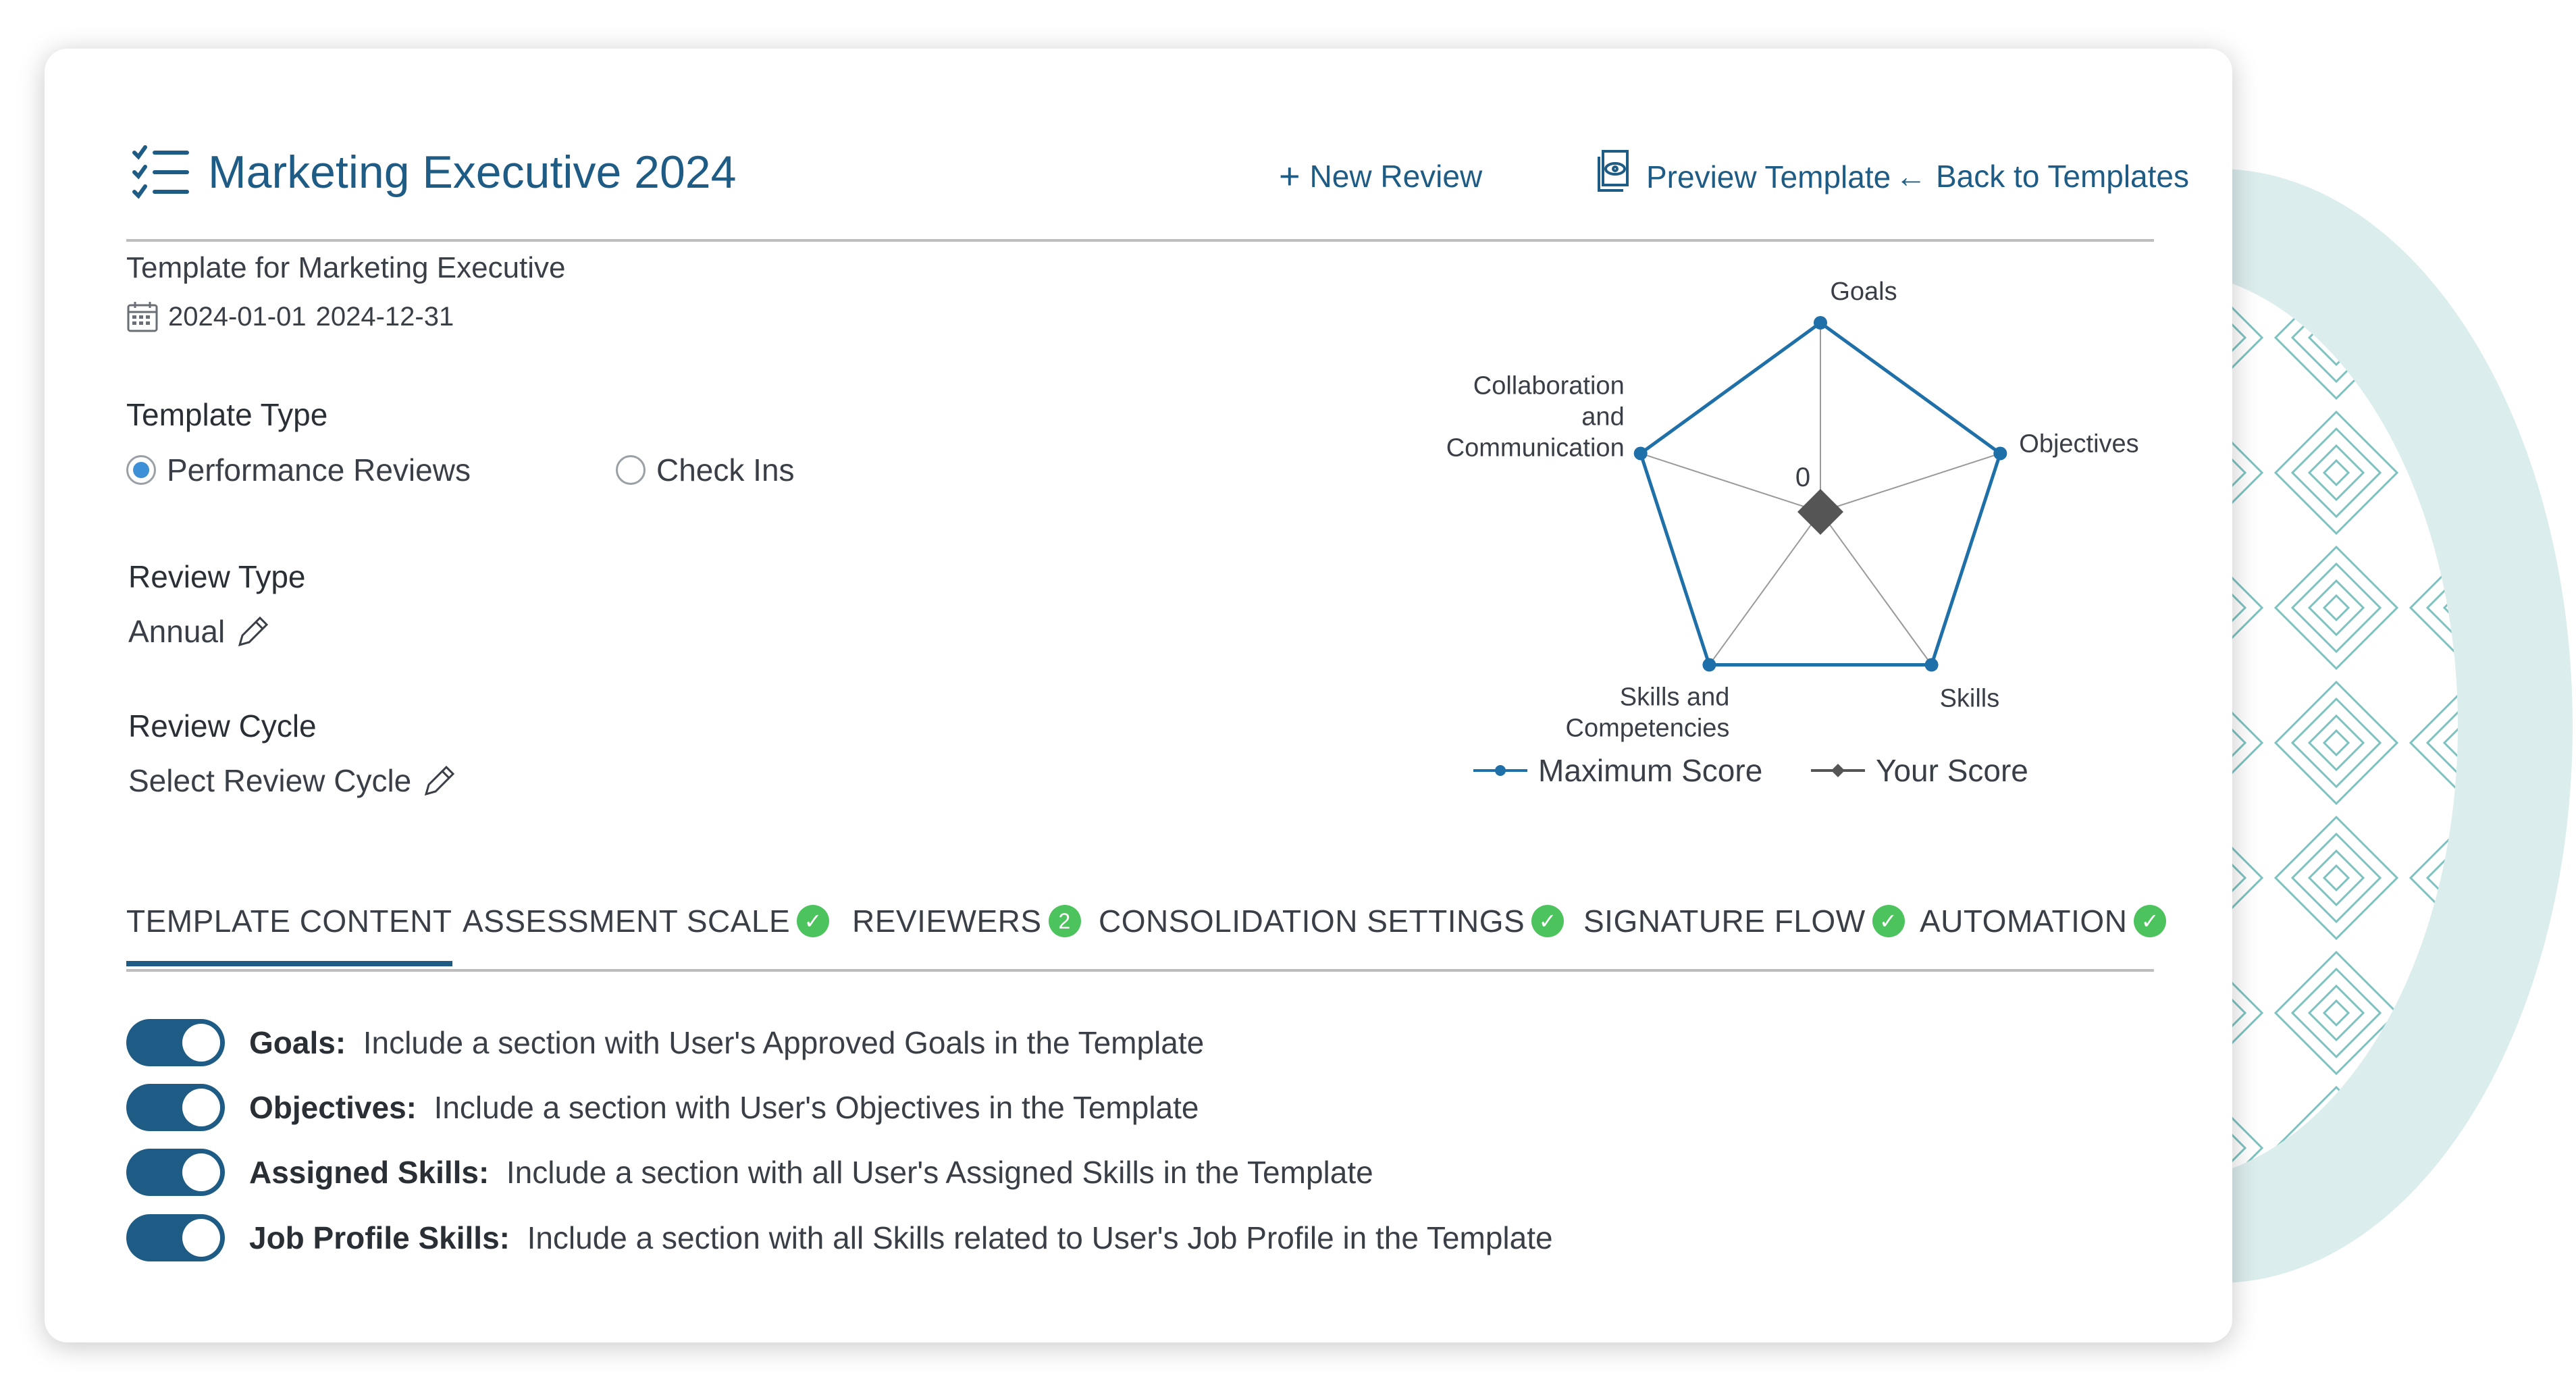 Image resolution: width=2576 pixels, height=1383 pixels. What do you see at coordinates (175, 1172) in the screenshot?
I see `assigned-skills-toggle` at bounding box center [175, 1172].